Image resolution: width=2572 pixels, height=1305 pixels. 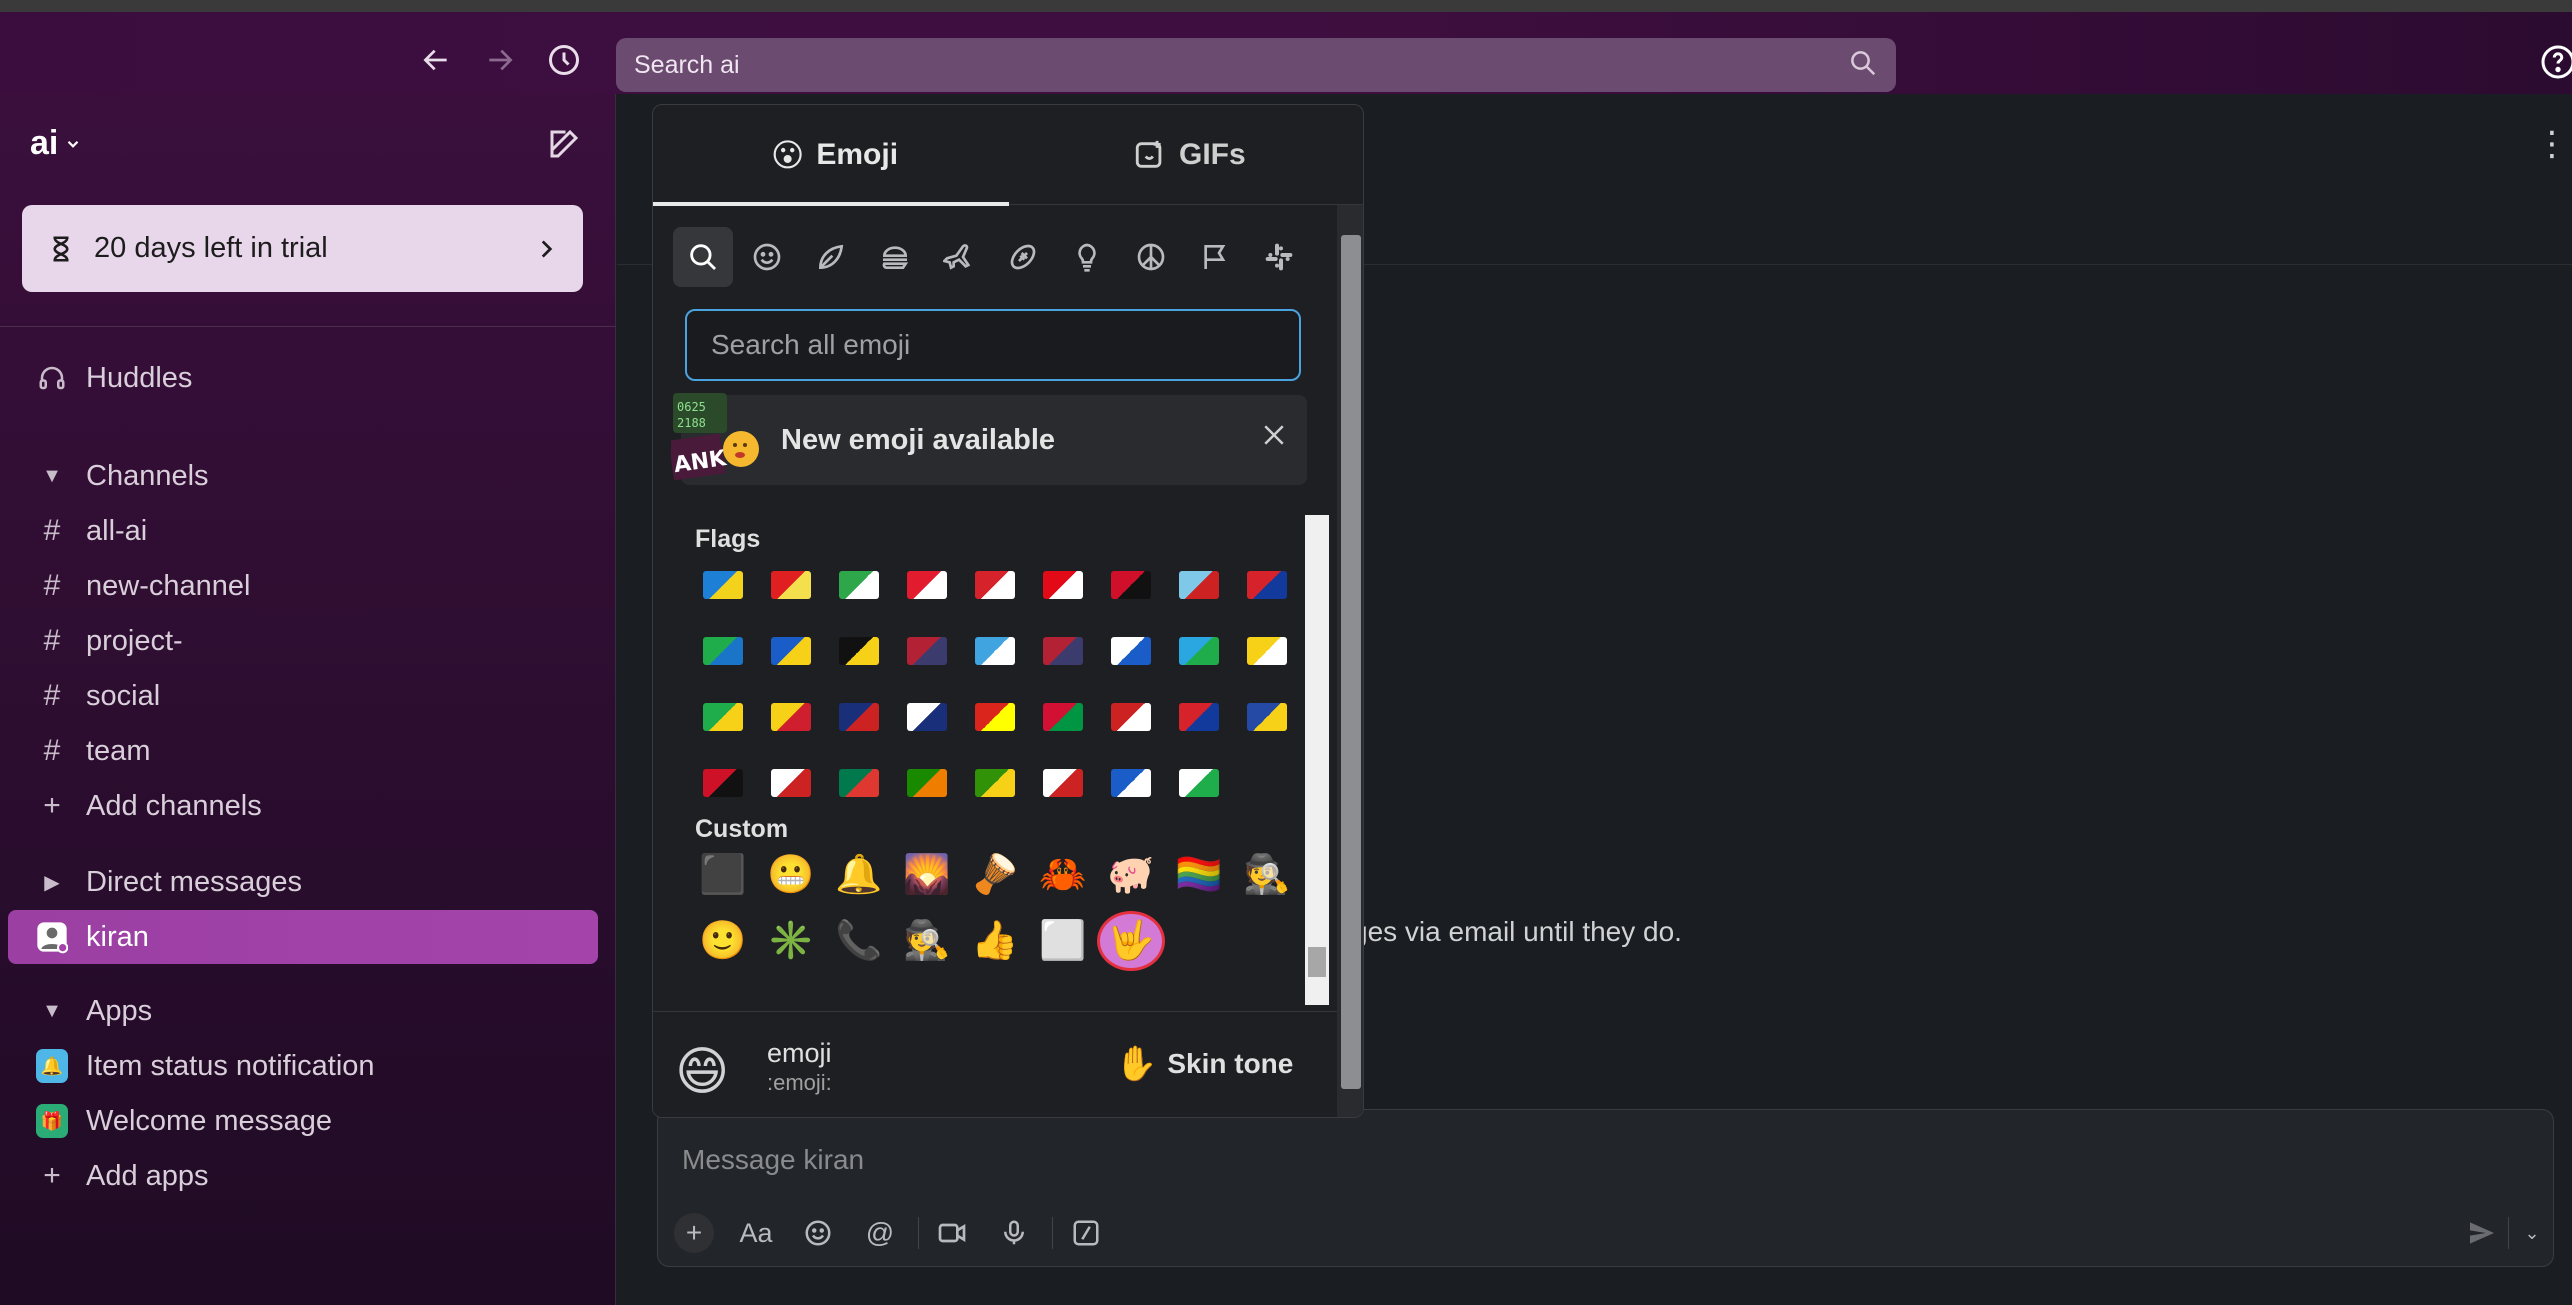 I want to click on video-icon, so click(x=952, y=1233).